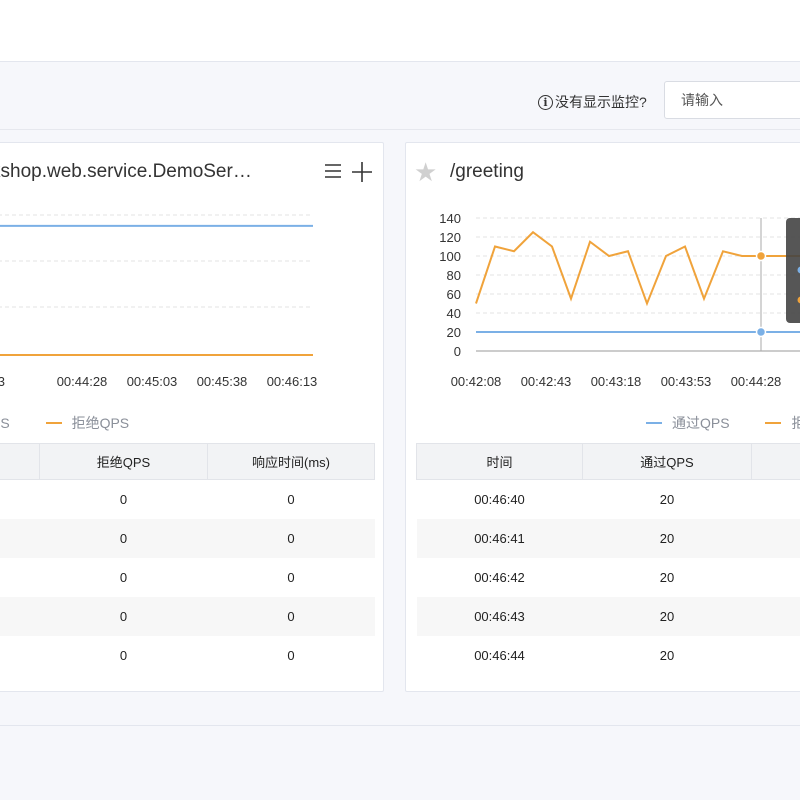 Image resolution: width=800 pixels, height=800 pixels. Describe the element at coordinates (667, 461) in the screenshot. I see `table-header: 通过QPS` at that location.